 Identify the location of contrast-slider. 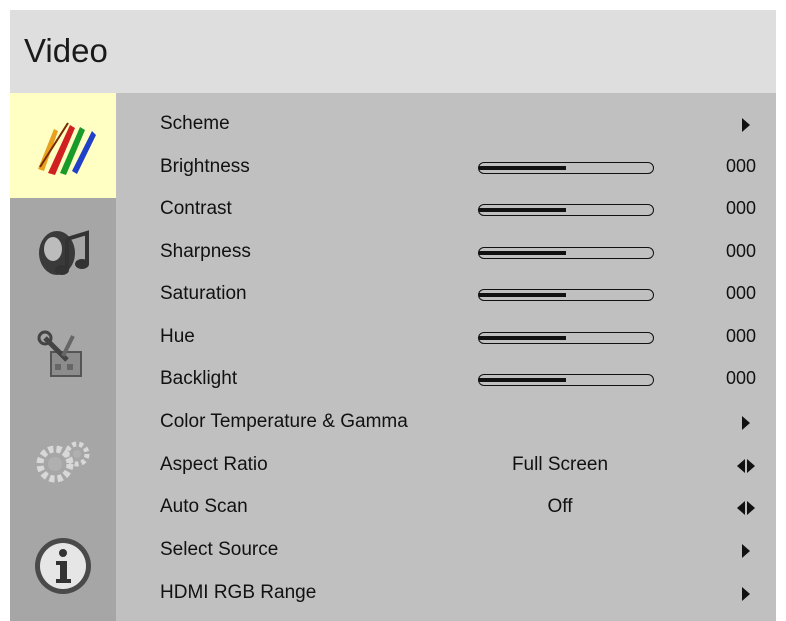
(566, 210).